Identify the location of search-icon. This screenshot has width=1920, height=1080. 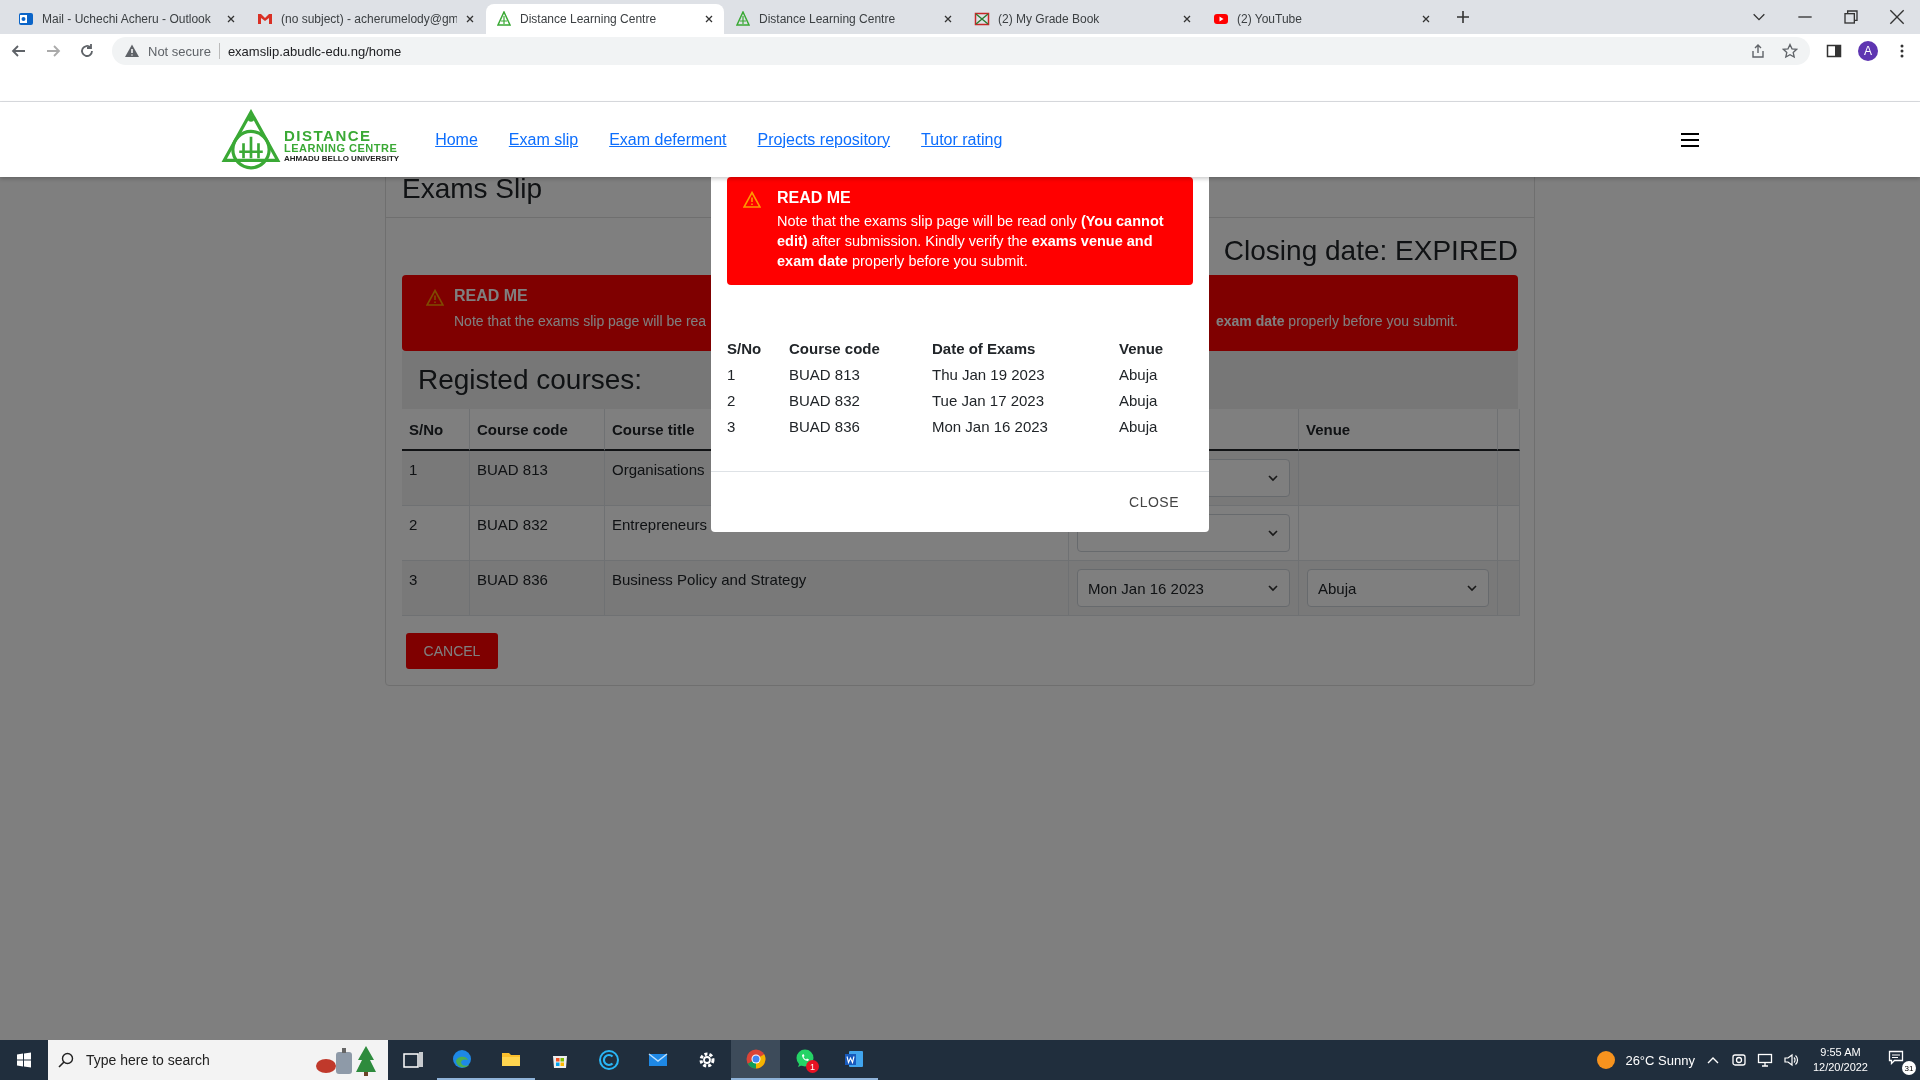
(66, 1060).